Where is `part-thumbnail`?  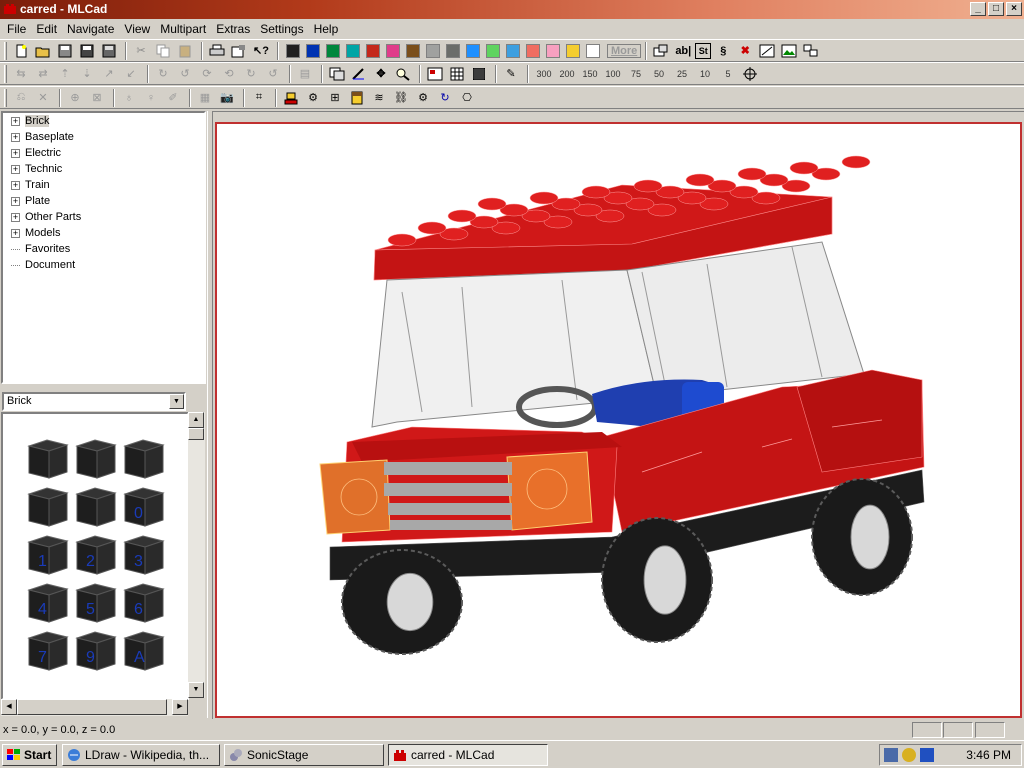 part-thumbnail is located at coordinates (144, 459).